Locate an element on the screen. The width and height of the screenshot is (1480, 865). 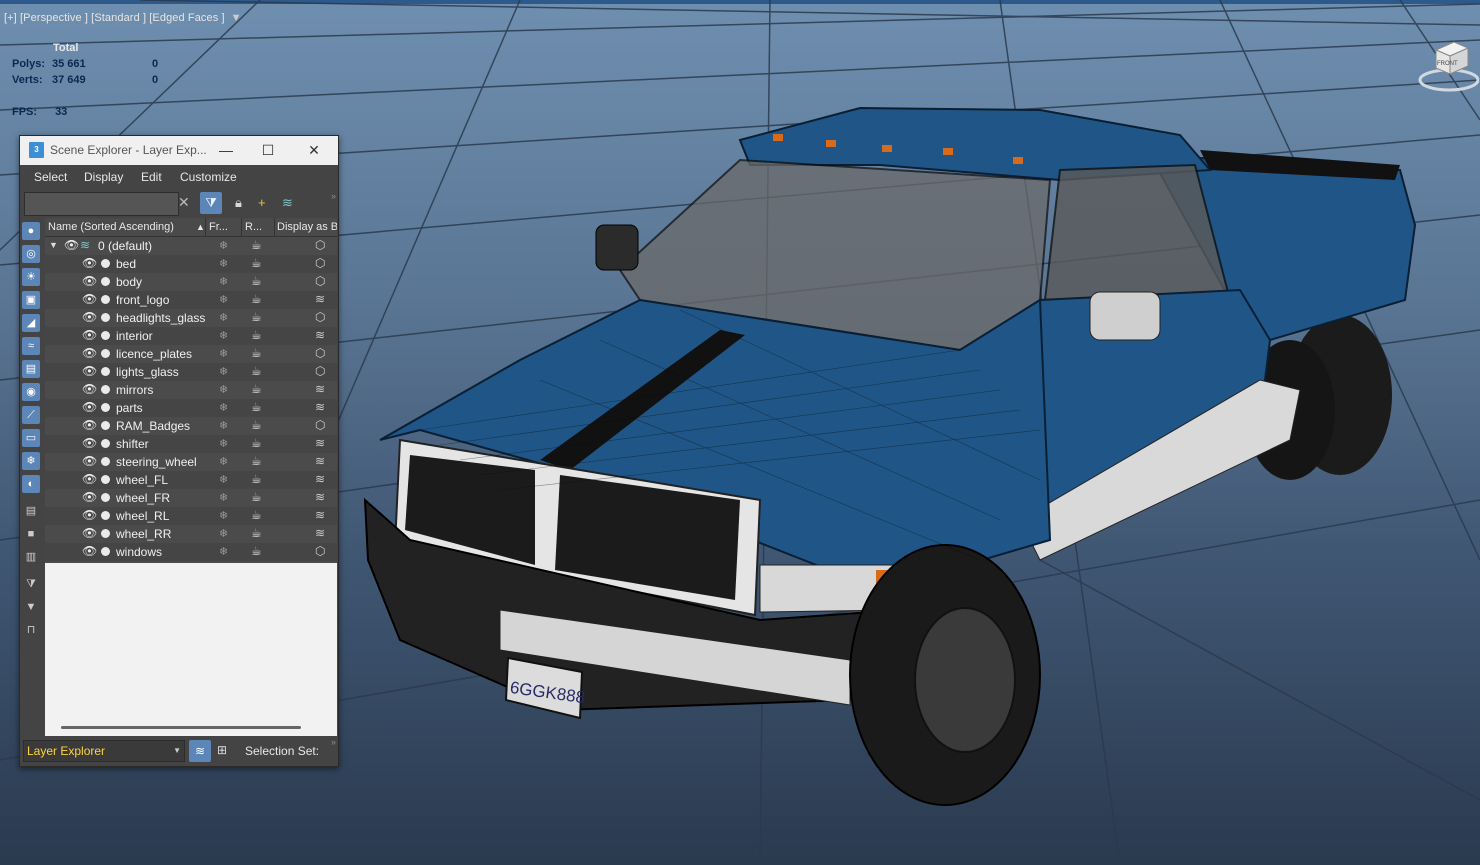
layer-row: 👁︎ ❄ ☕︎ ≋ wheel_FL is located at coordinates (191, 480).